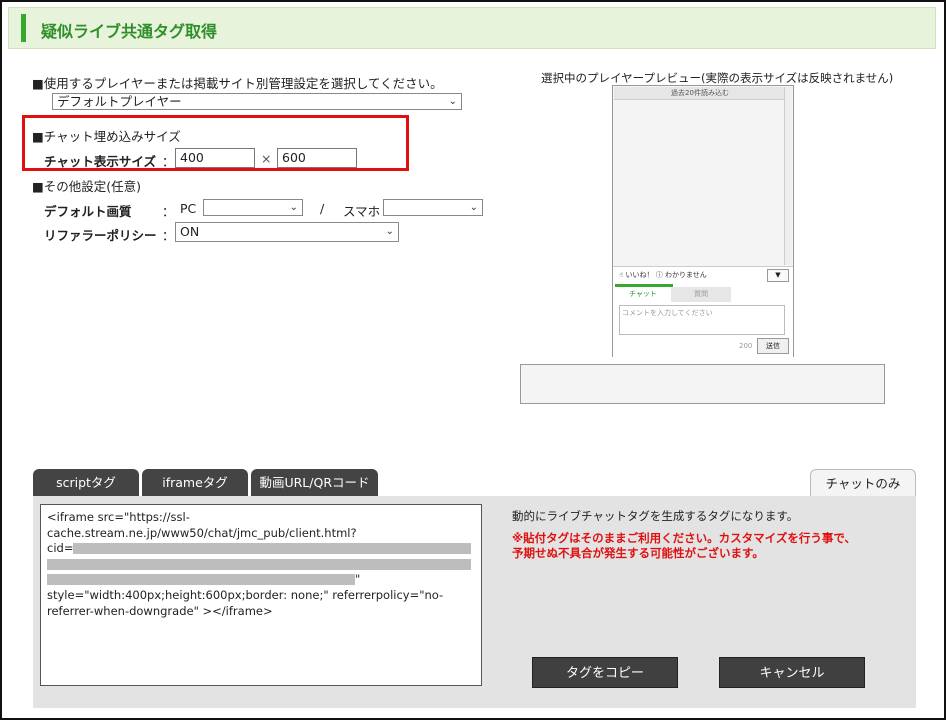  I want to click on code-cid: cid=, so click(60, 548).